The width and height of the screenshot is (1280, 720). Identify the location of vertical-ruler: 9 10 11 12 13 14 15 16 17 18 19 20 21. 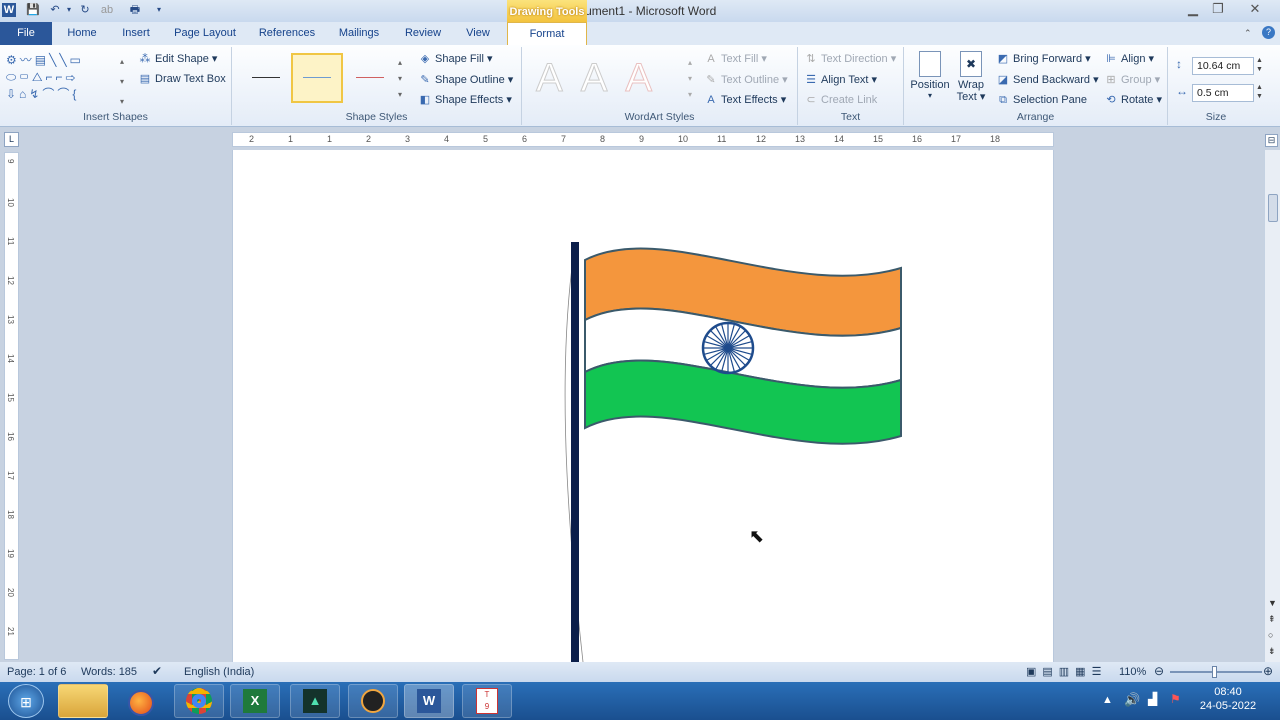
(11, 406).